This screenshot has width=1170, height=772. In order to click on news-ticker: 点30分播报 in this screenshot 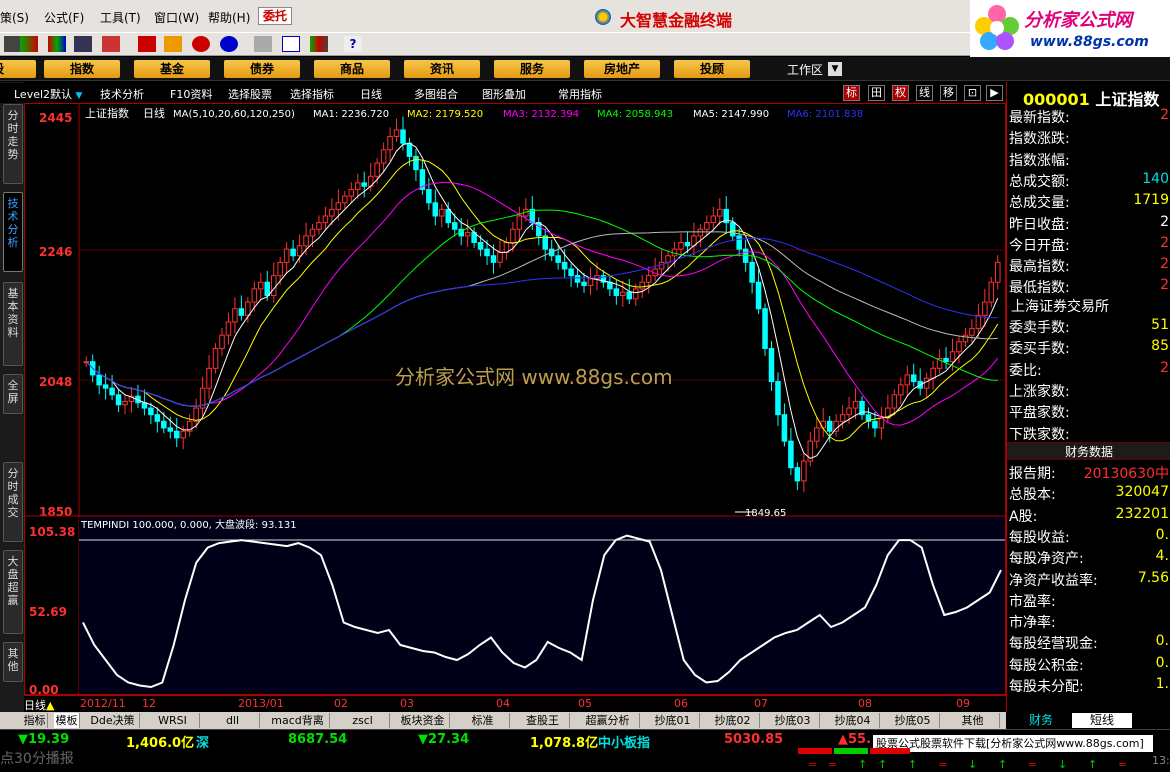, I will do `click(80, 758)`.